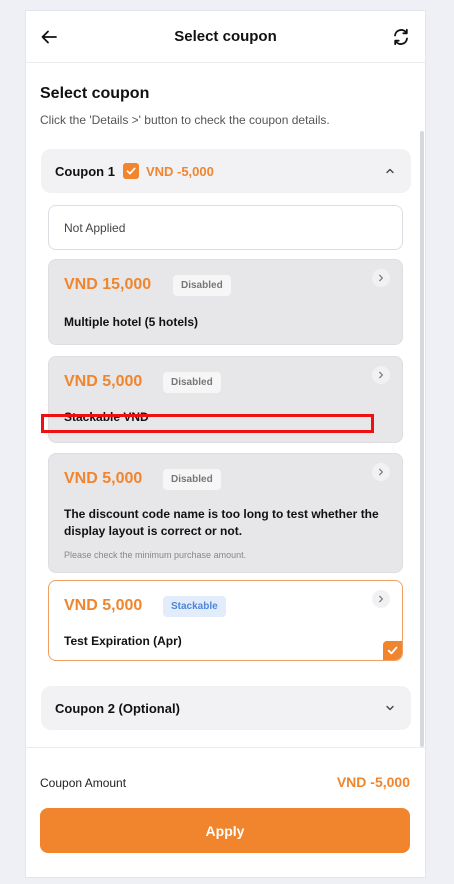 The width and height of the screenshot is (454, 884). Describe the element at coordinates (390, 171) in the screenshot. I see `chevron-up-icon` at that location.